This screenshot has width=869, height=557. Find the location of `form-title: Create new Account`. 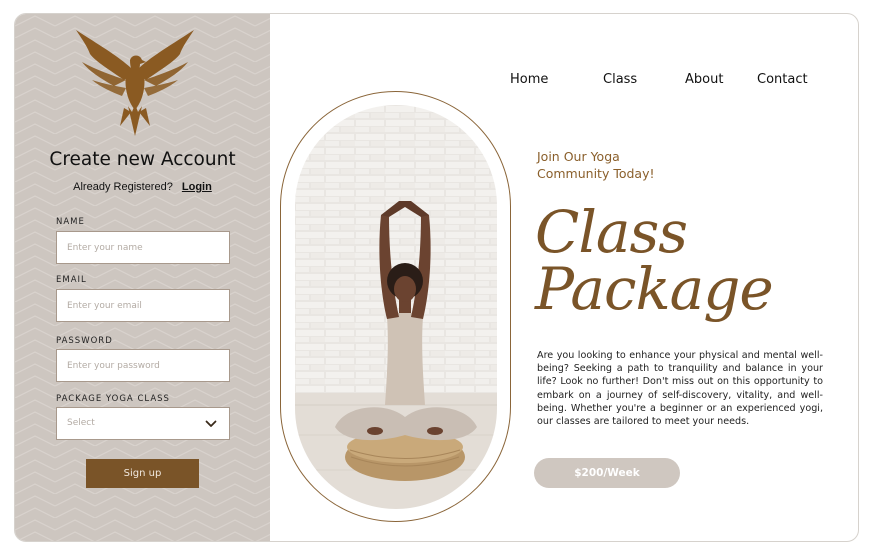

form-title: Create new Account is located at coordinates (142, 159).